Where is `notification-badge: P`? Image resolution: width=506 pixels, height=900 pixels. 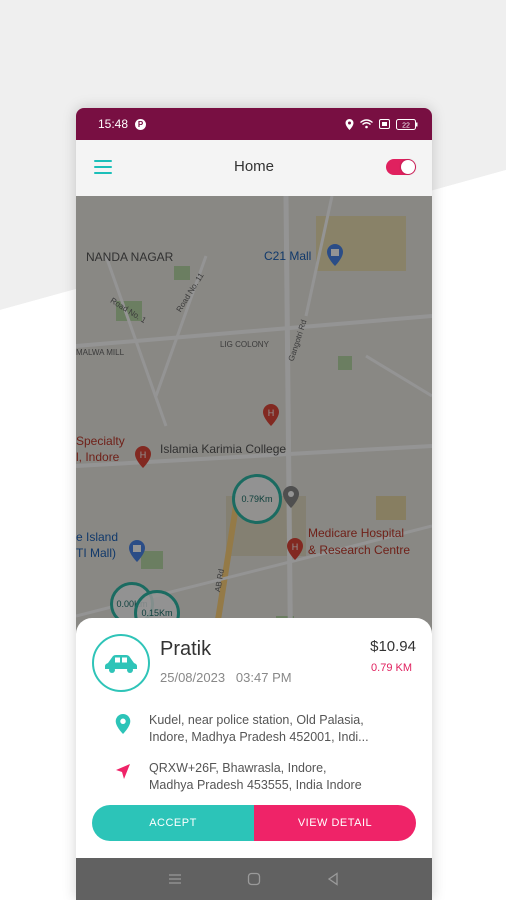
notification-badge: P is located at coordinates (141, 124).